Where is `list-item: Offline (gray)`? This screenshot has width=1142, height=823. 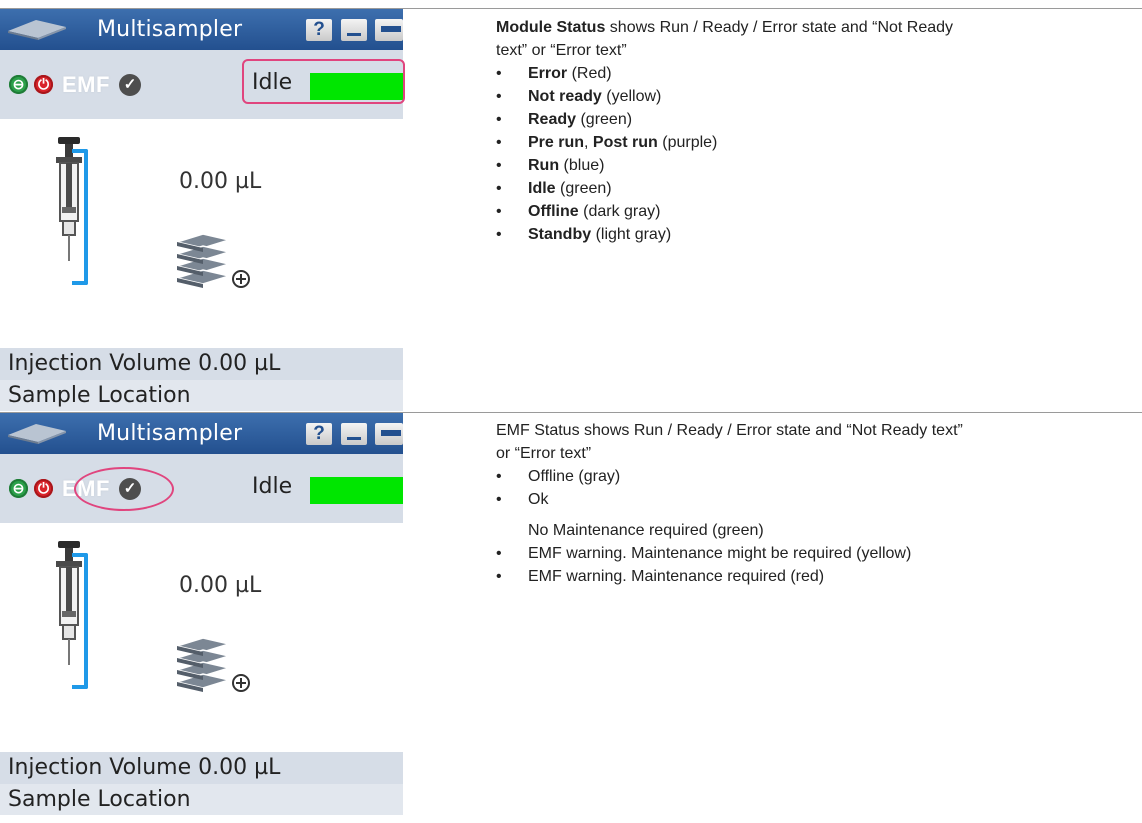
list-item: Offline (gray) is located at coordinates (816, 476).